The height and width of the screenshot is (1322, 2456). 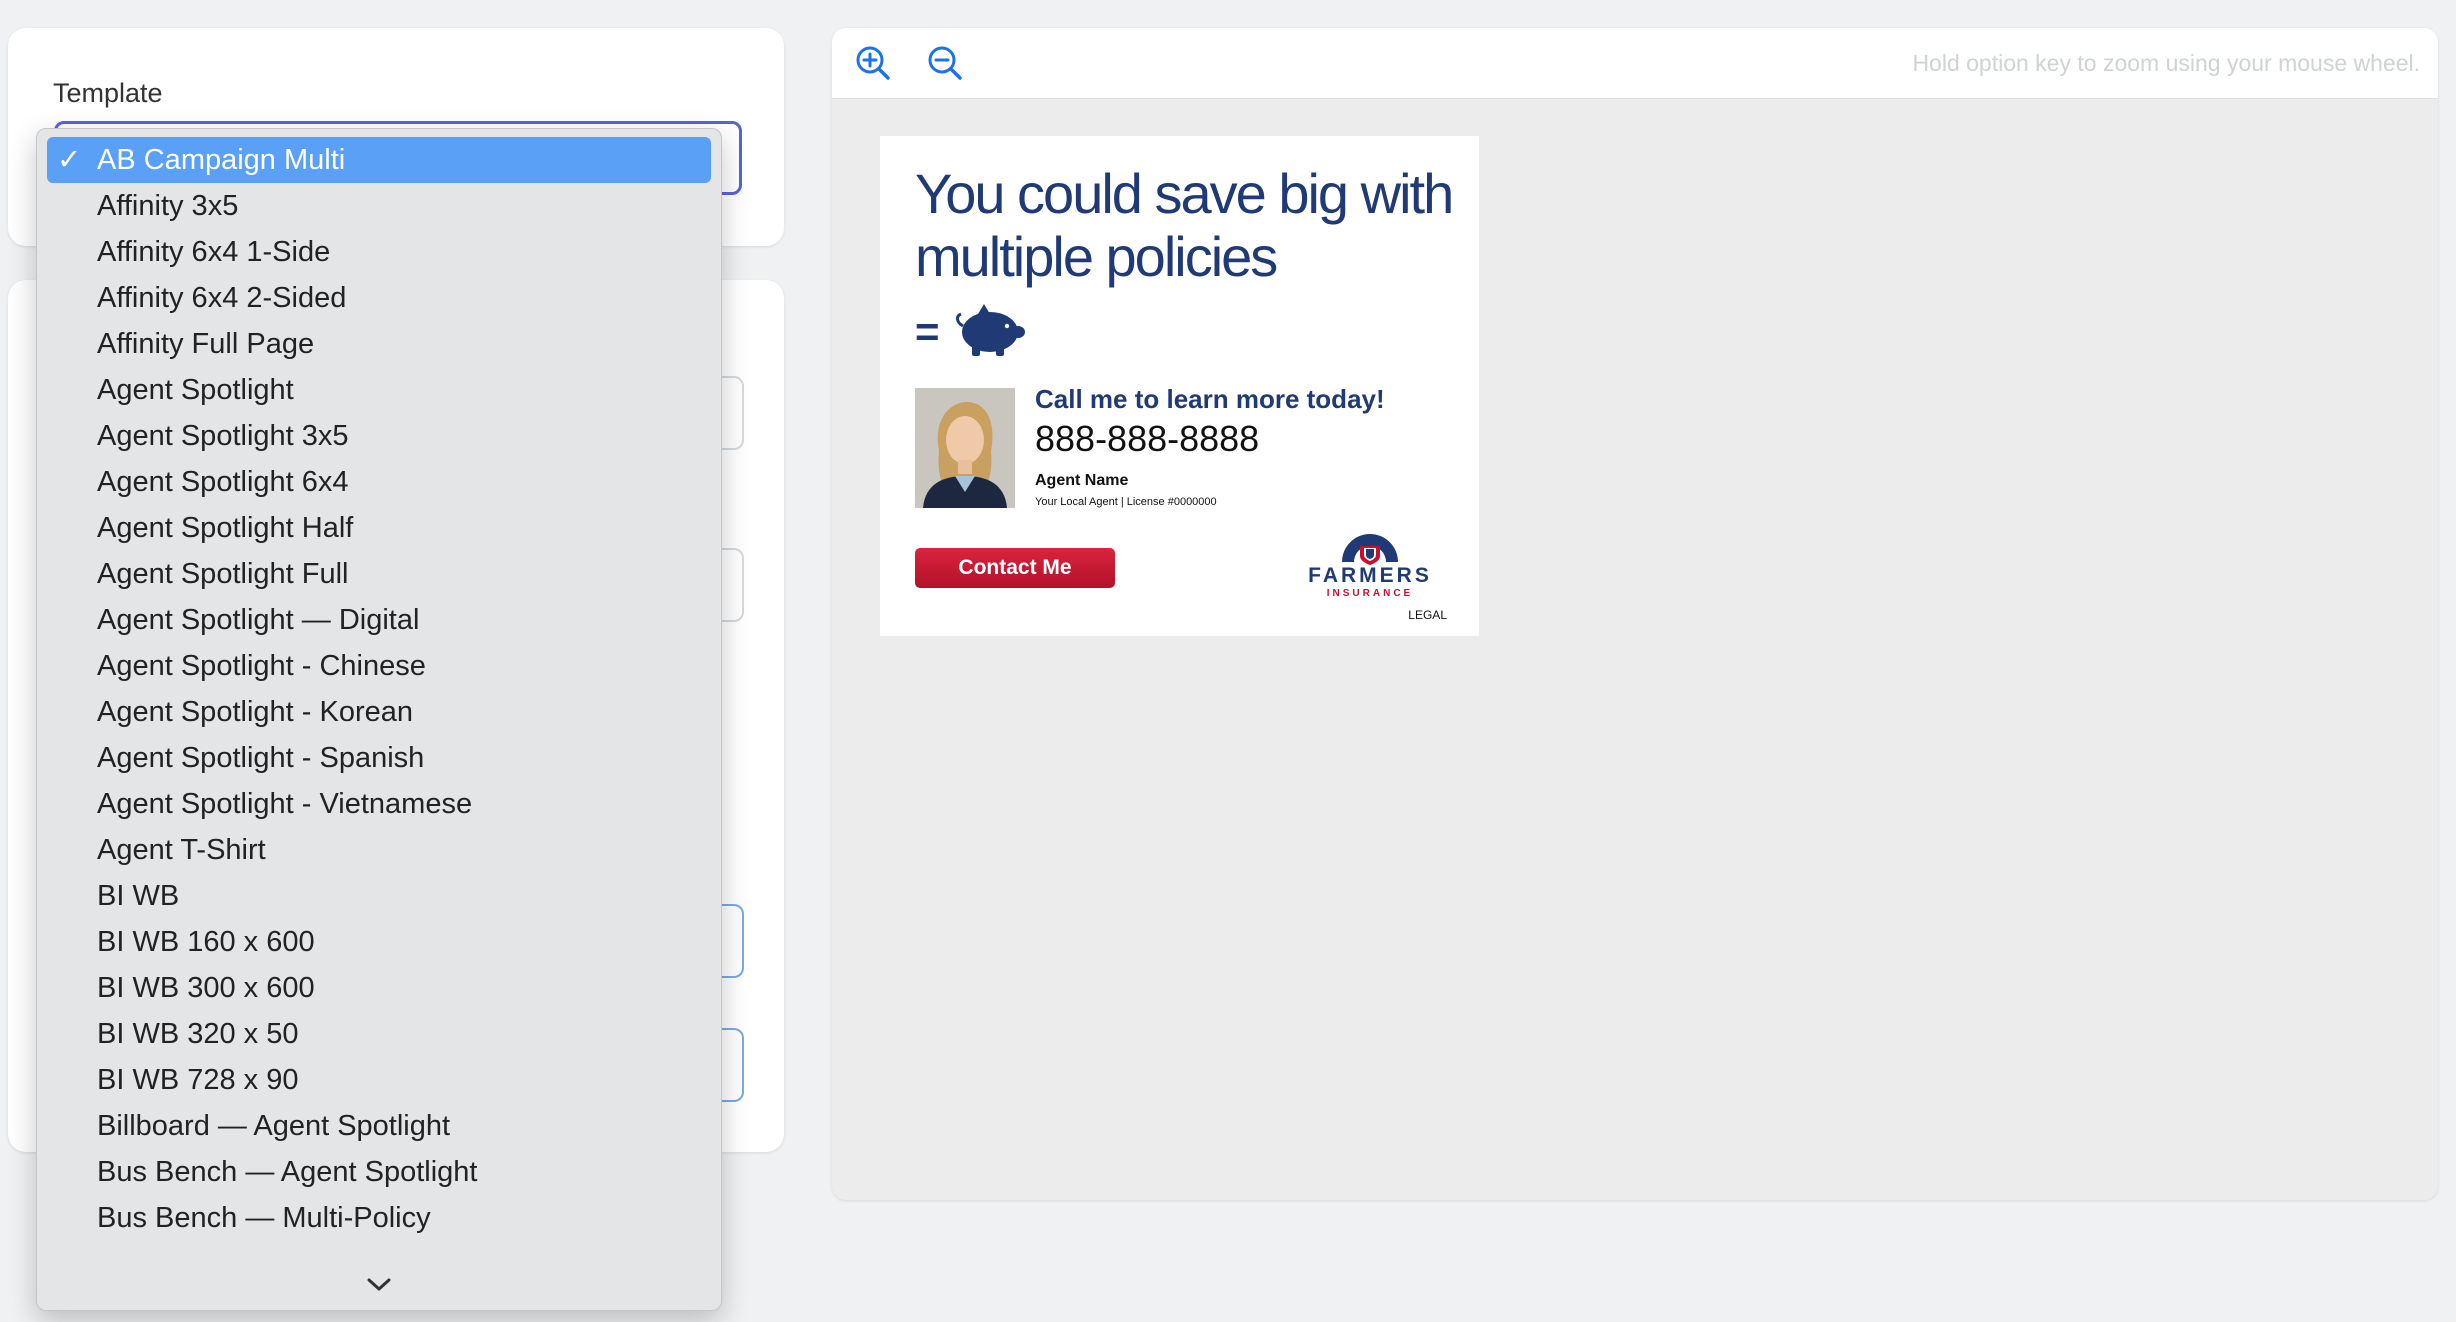 What do you see at coordinates (379, 528) in the screenshot?
I see `dropdown-option: Agent Spotlight Half` at bounding box center [379, 528].